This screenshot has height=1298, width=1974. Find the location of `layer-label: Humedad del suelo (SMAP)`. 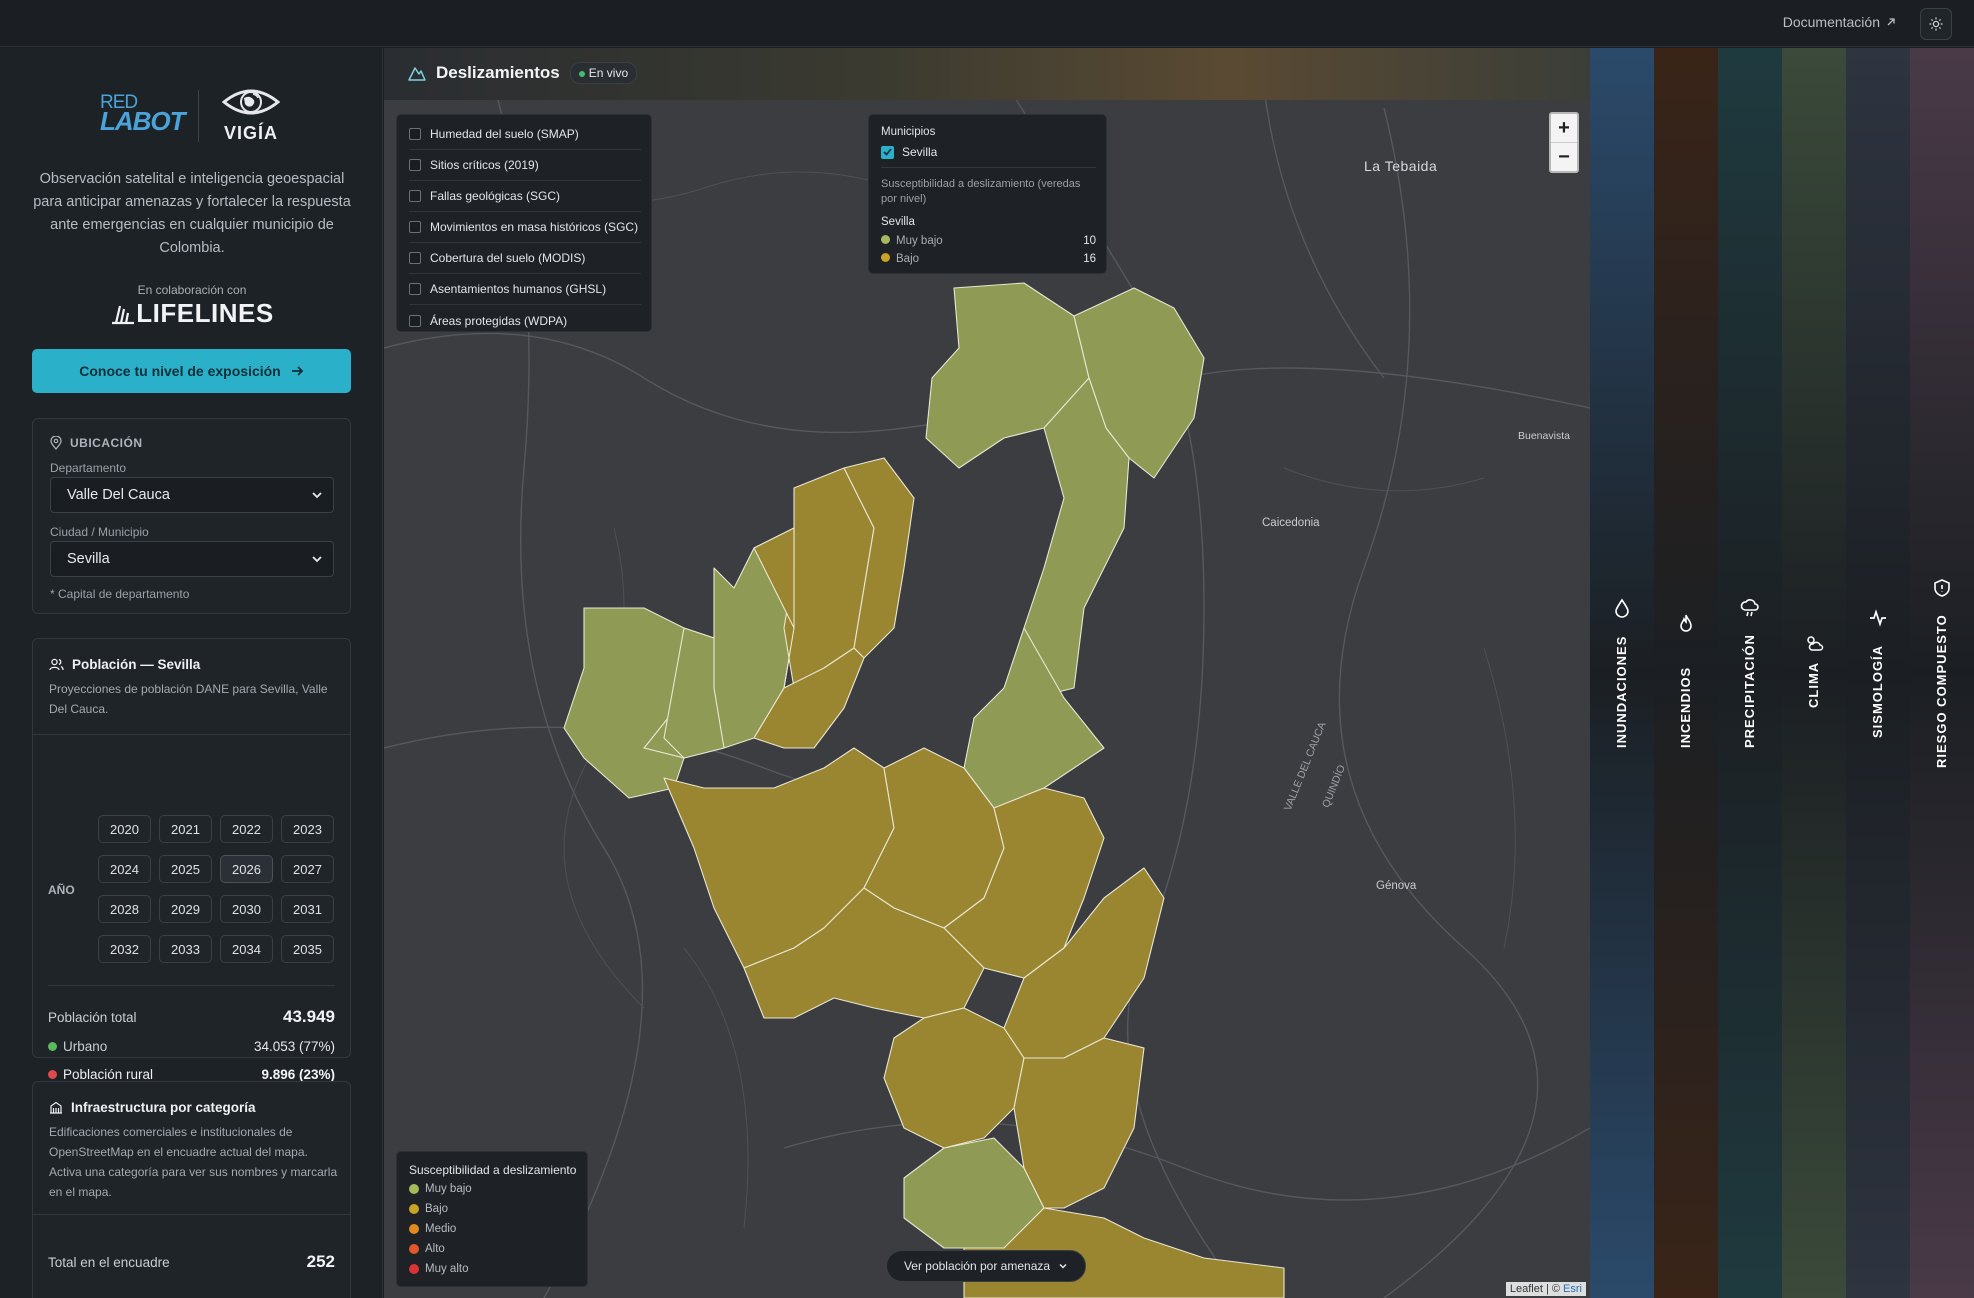

layer-label: Humedad del suelo (SMAP) is located at coordinates (504, 134).